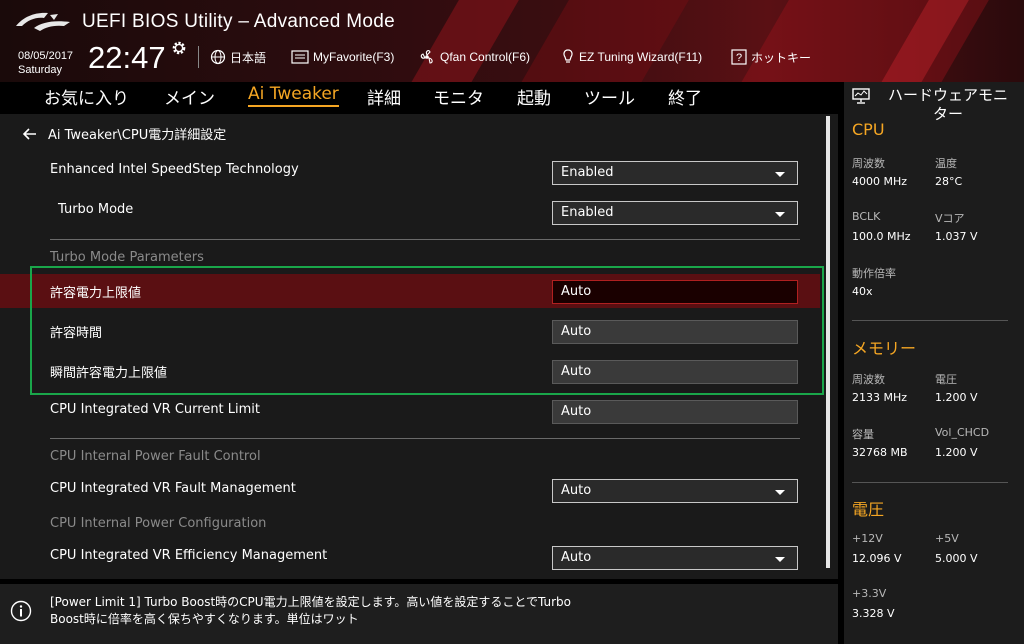 The width and height of the screenshot is (1024, 644). I want to click on ez-tuning-label: EZ Tuning Wizard(F11), so click(641, 57).